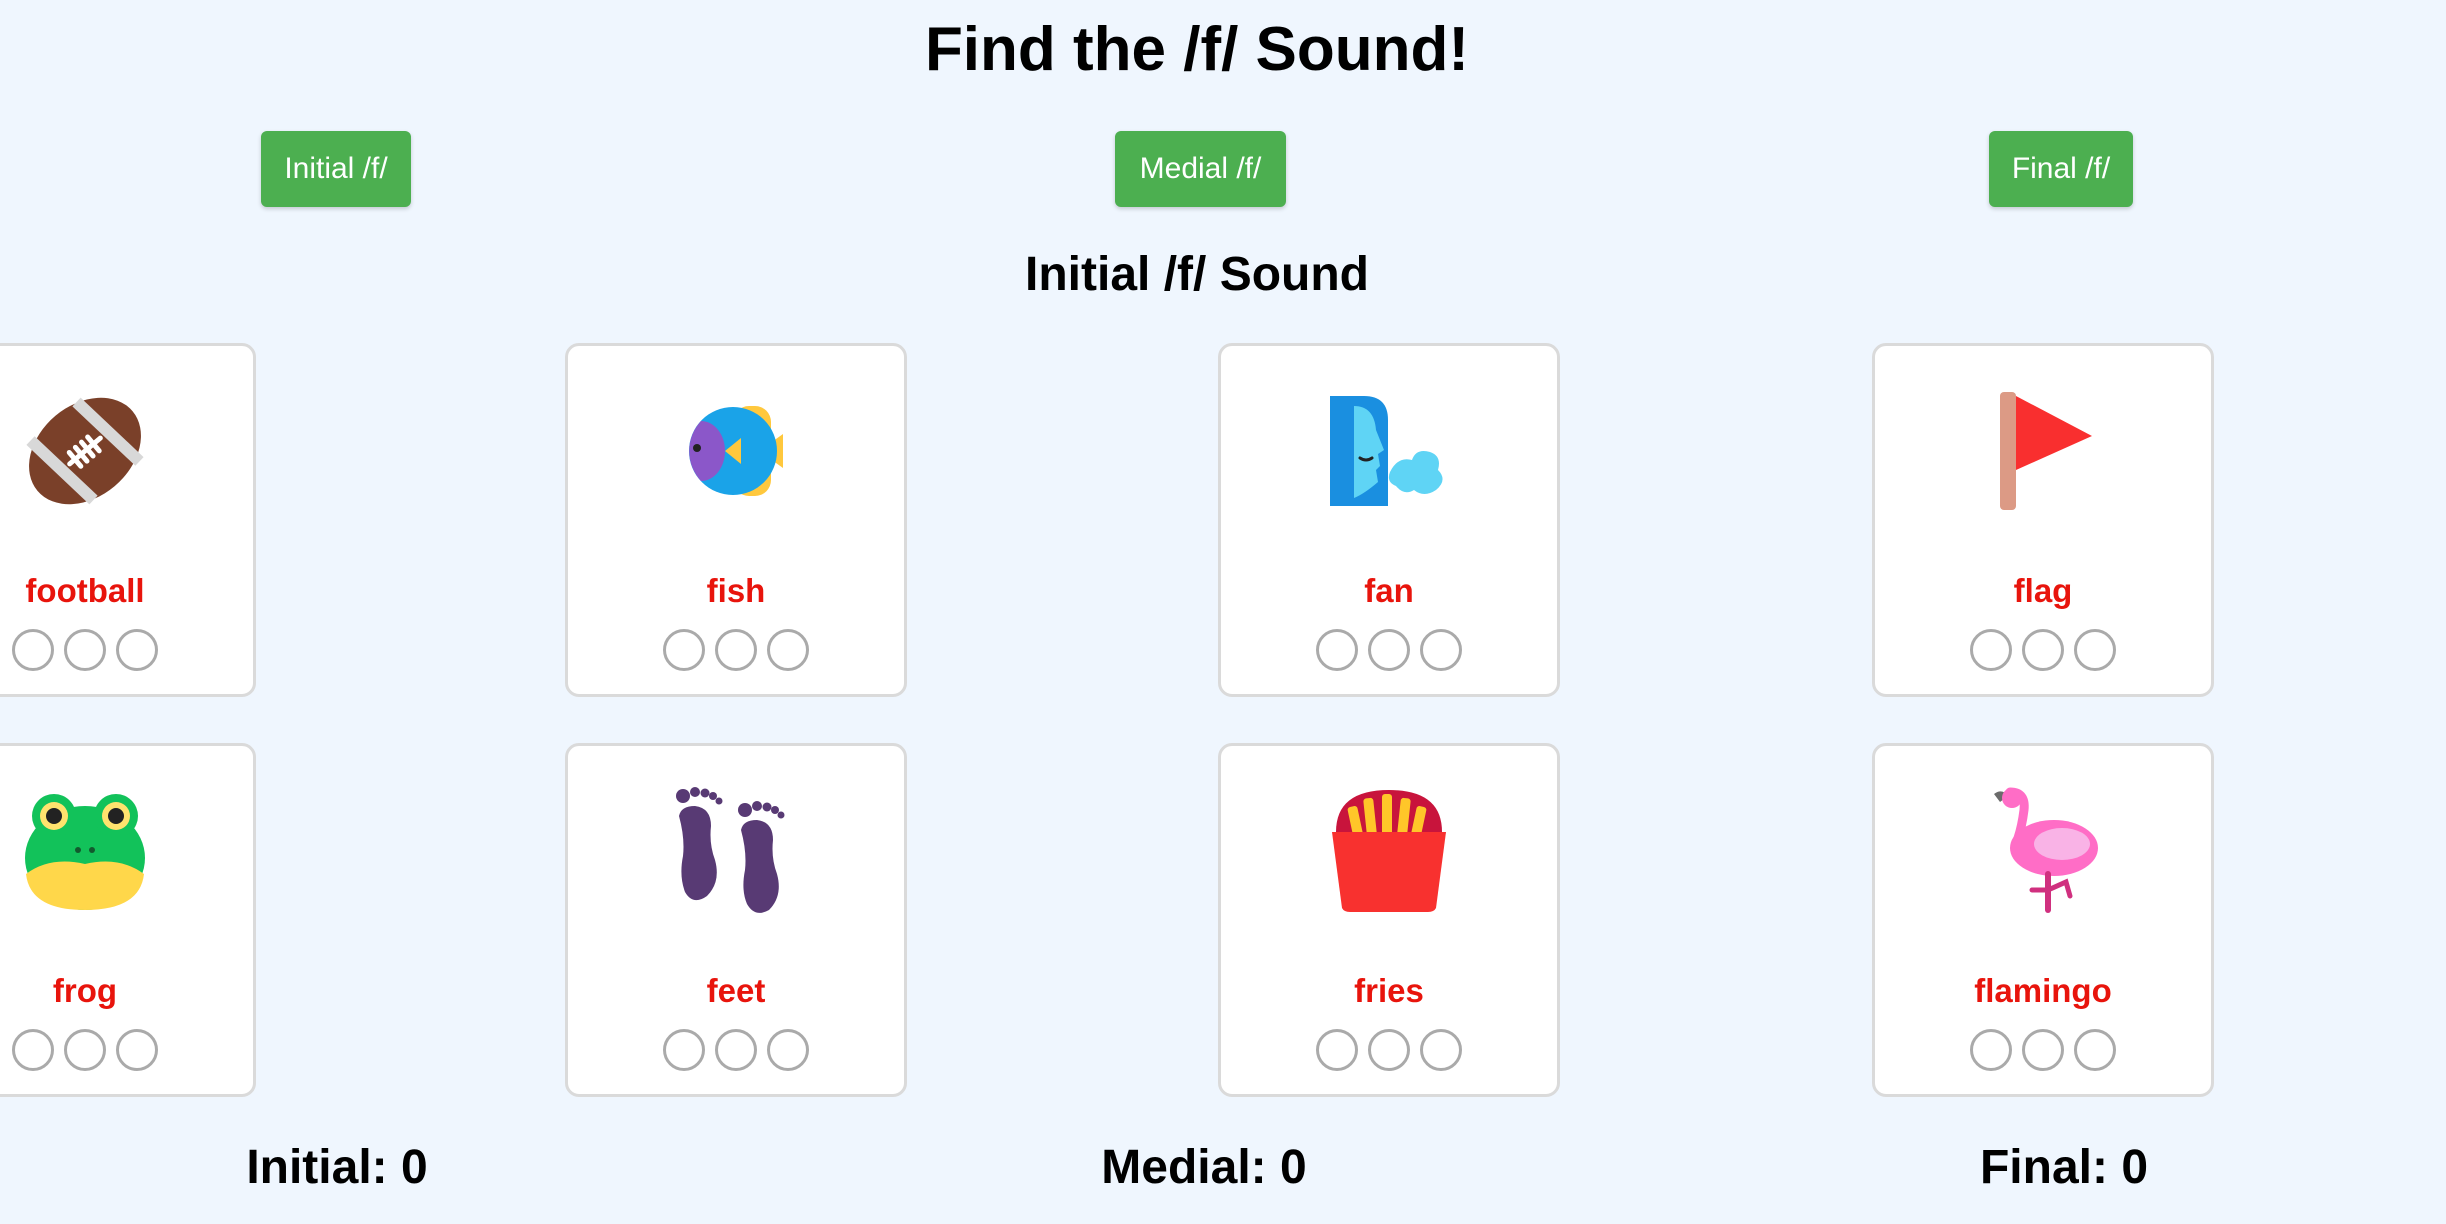 This screenshot has height=1224, width=2446. I want to click on card-word: feet, so click(736, 990).